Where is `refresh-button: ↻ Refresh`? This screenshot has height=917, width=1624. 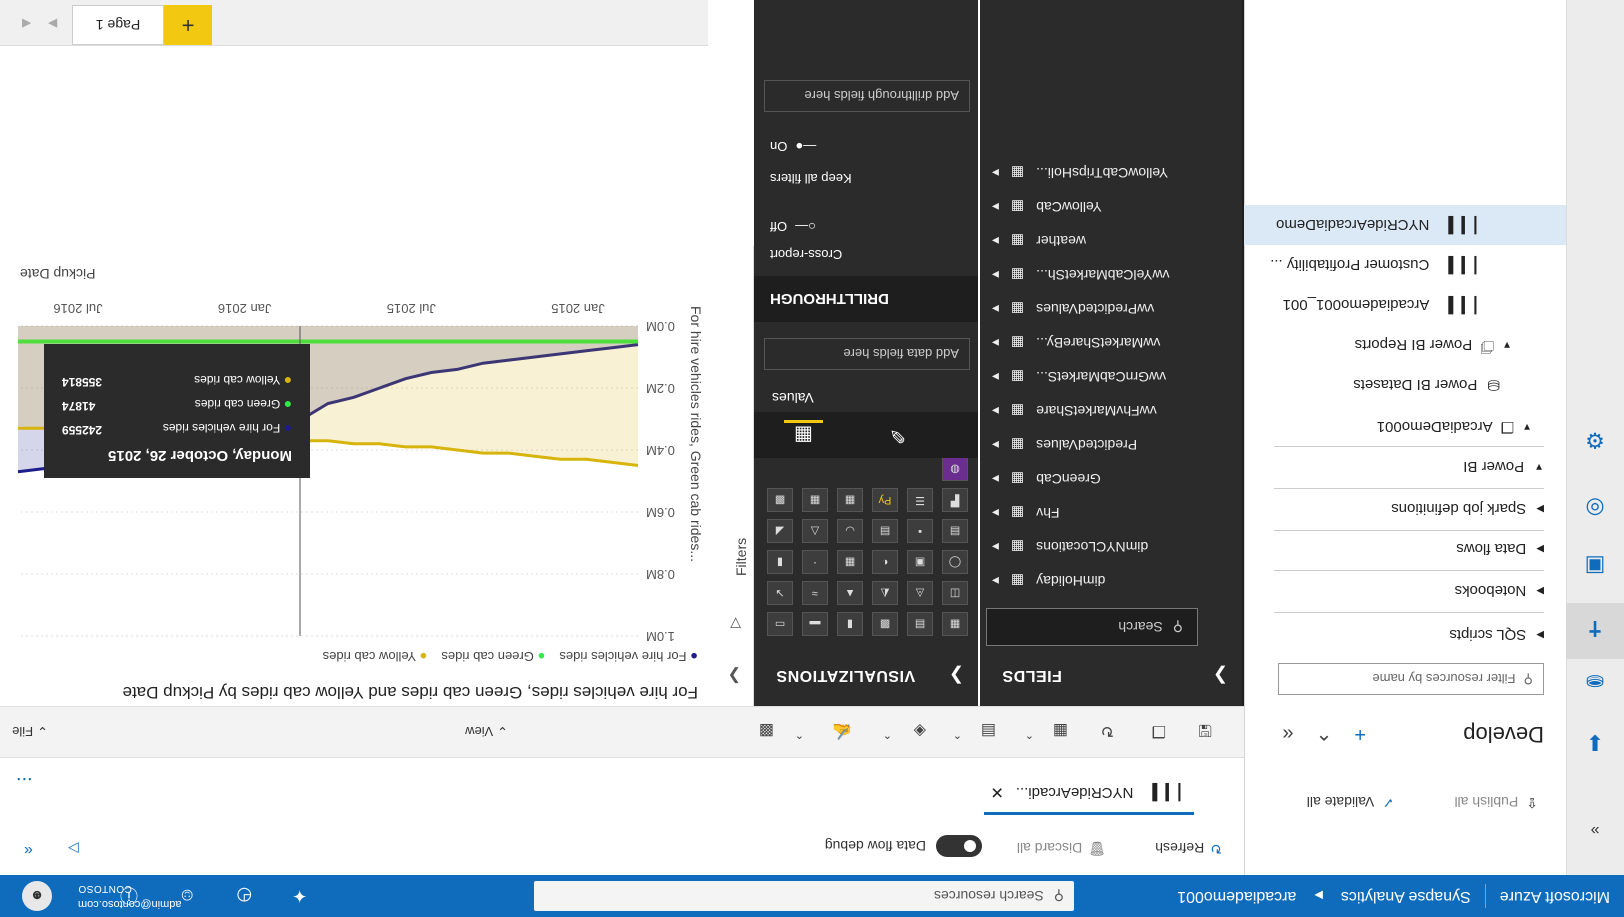 refresh-button: ↻ Refresh is located at coordinates (1188, 849).